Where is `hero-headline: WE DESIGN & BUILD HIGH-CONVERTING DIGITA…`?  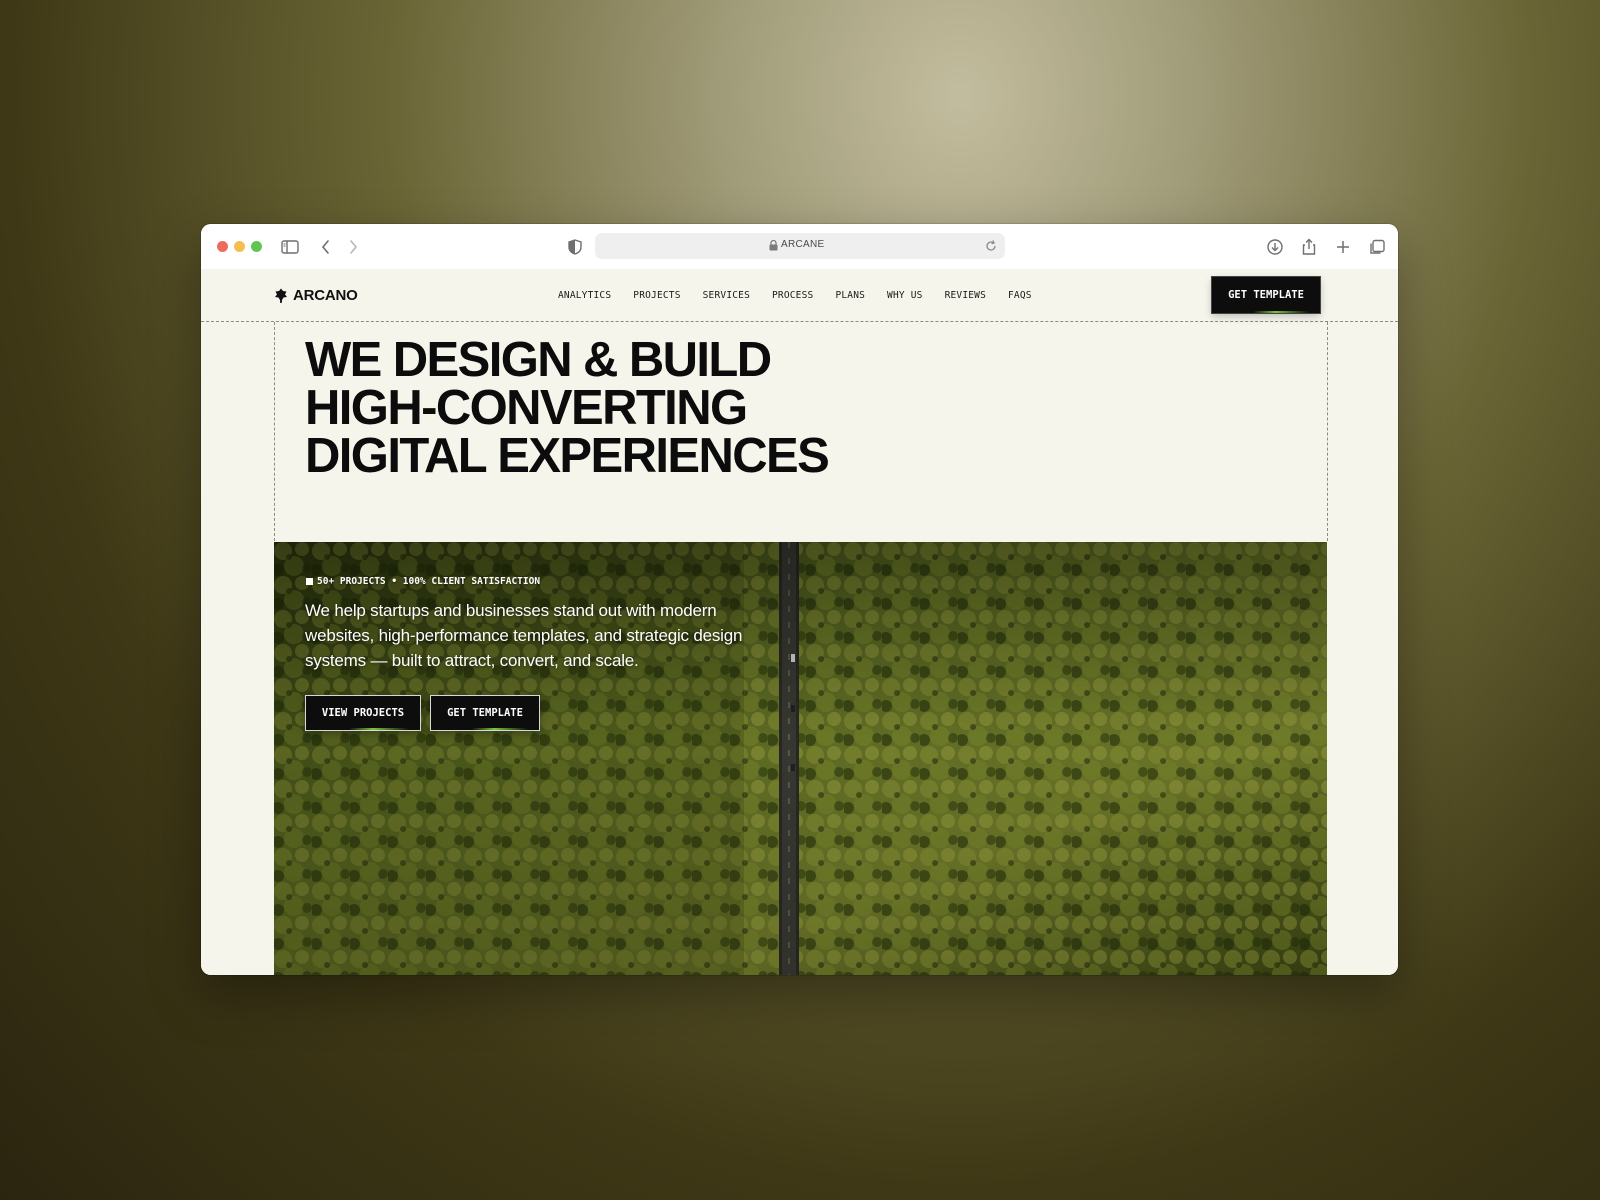
hero-headline: WE DESIGN & BUILD HIGH-CONVERTING DIGITA… is located at coordinates (655, 408).